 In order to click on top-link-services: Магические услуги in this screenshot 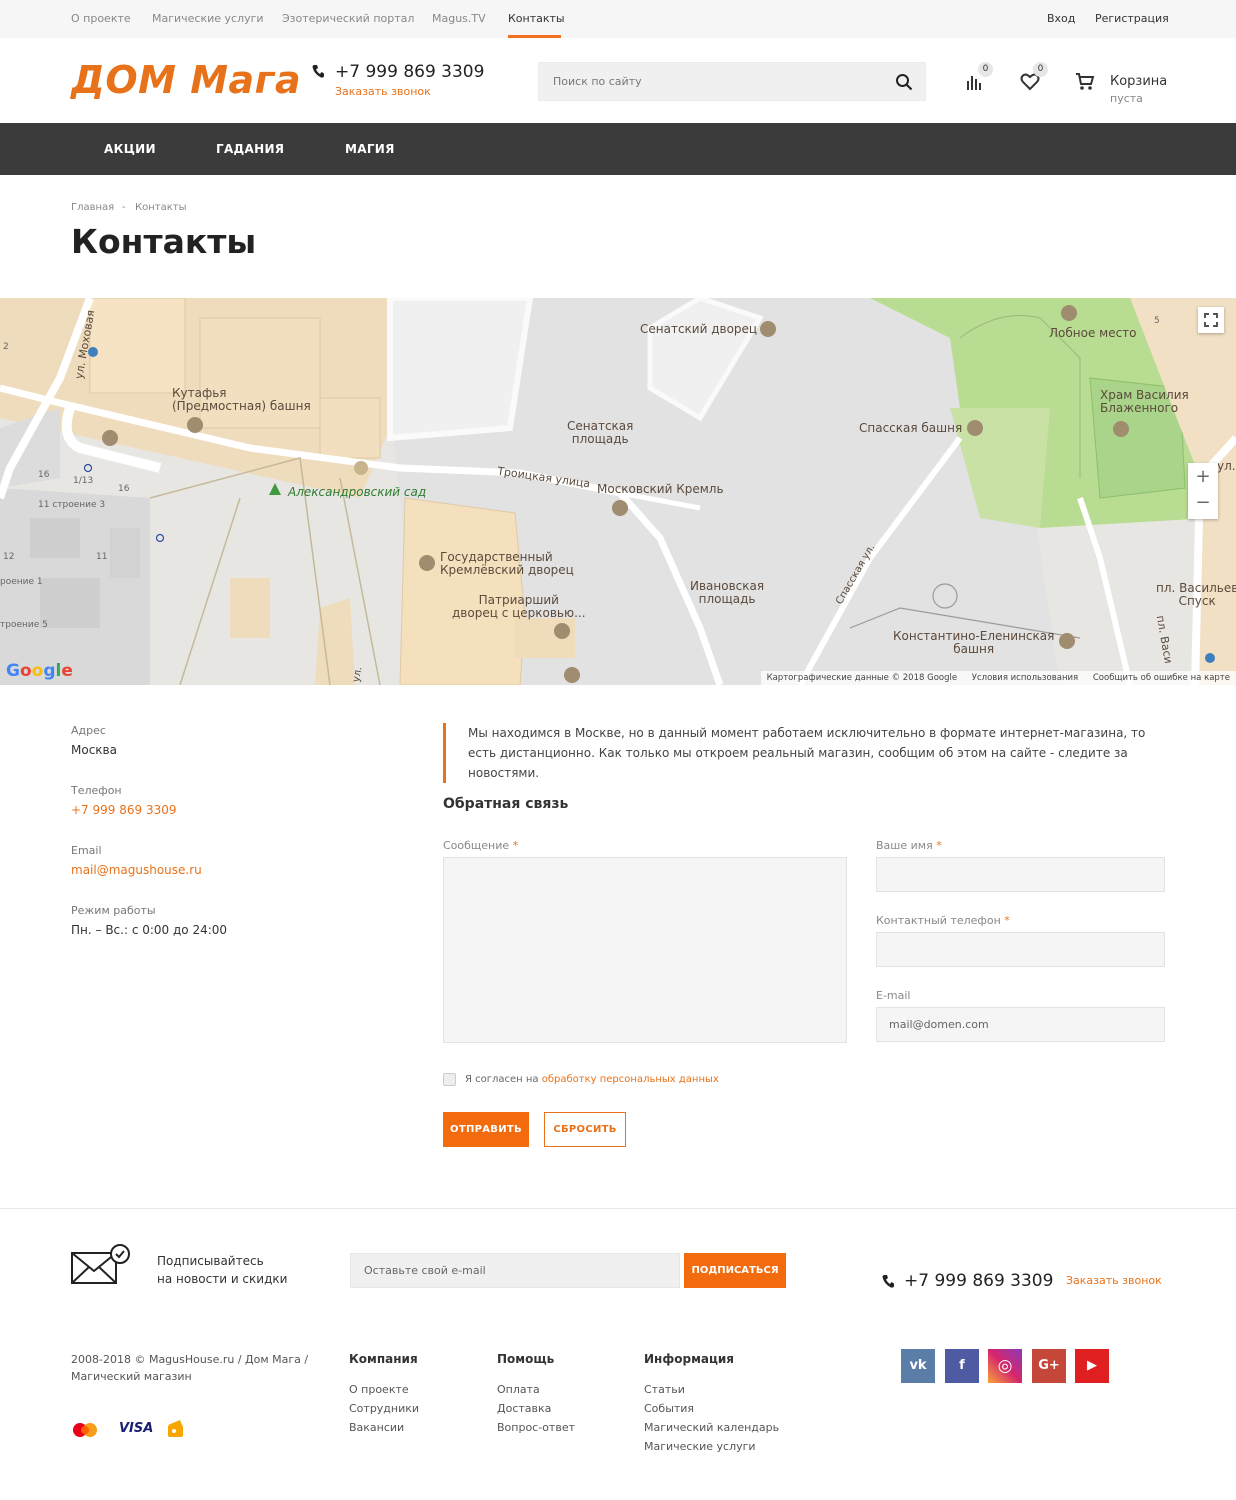, I will do `click(208, 18)`.